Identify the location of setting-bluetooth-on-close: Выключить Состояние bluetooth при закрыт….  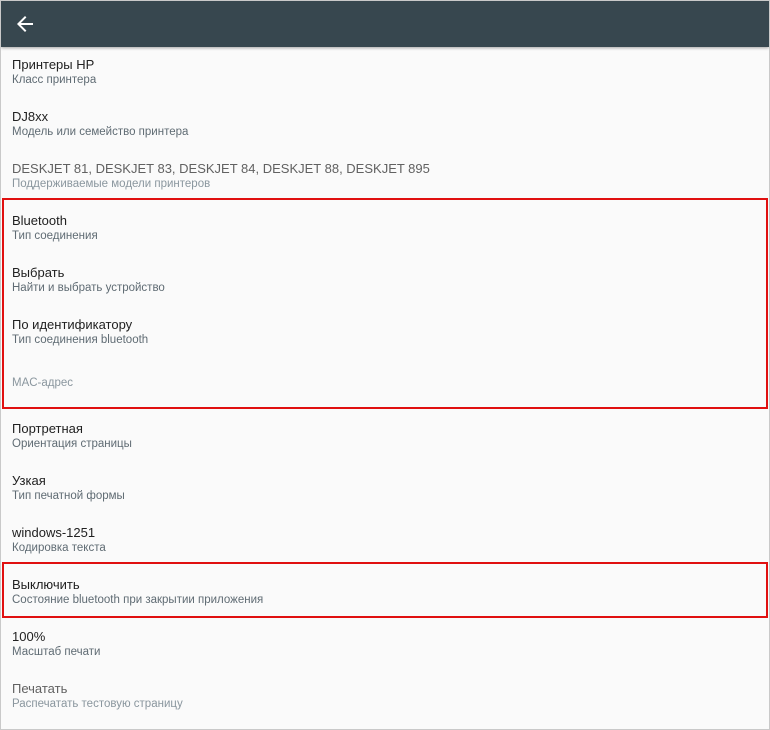
(385, 592).